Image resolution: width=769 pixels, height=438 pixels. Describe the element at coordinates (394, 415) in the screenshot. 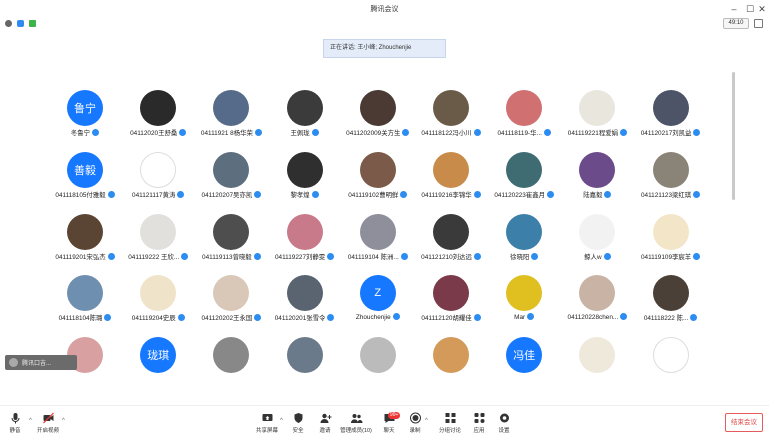

I see `chat-unread-badge: 99+` at that location.